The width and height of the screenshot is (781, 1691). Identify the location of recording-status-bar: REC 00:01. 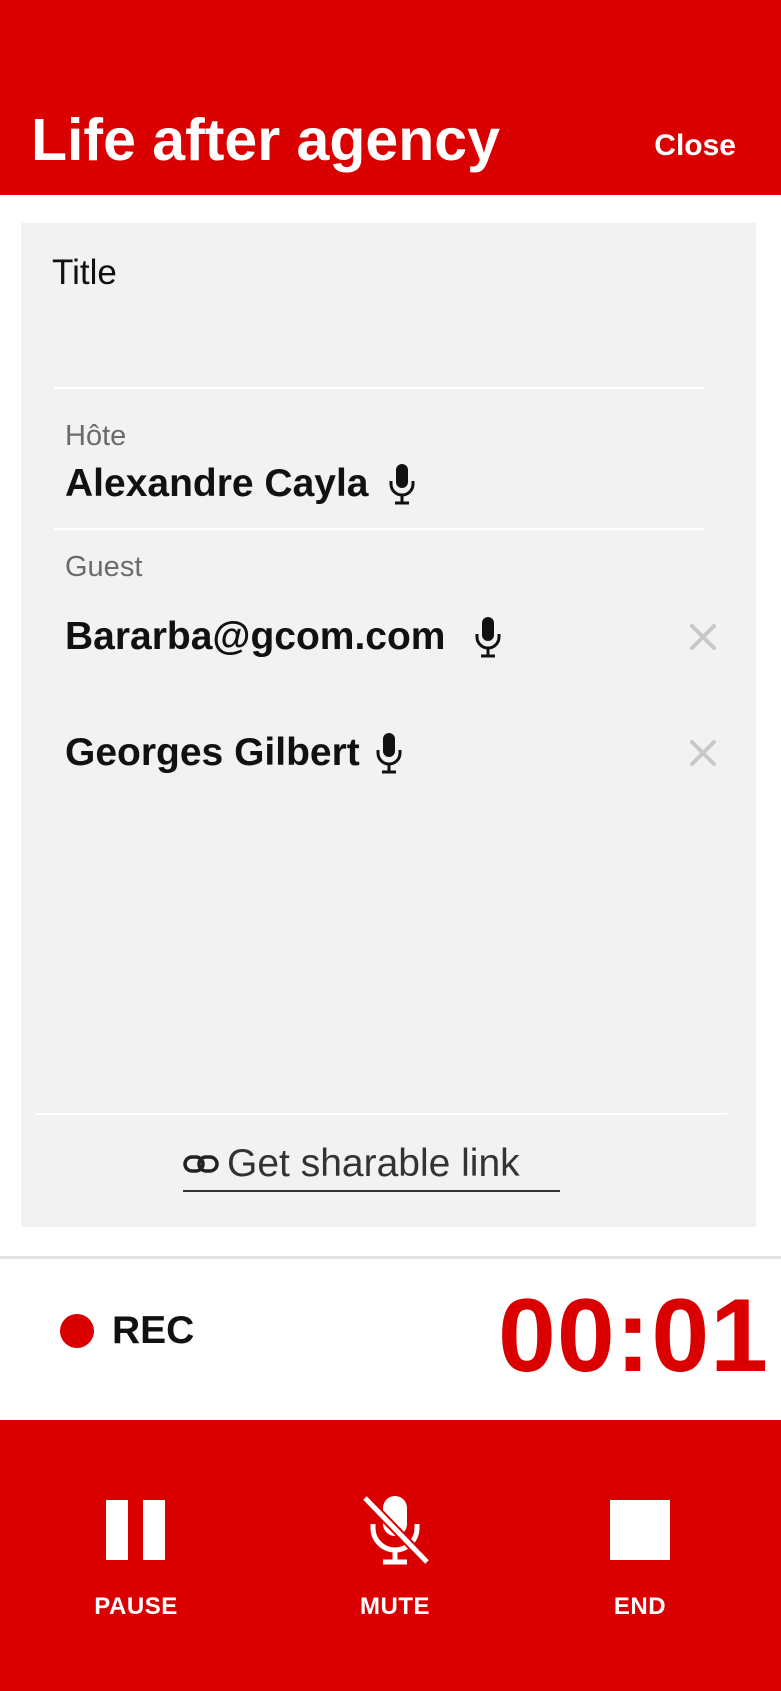
(390, 1339).